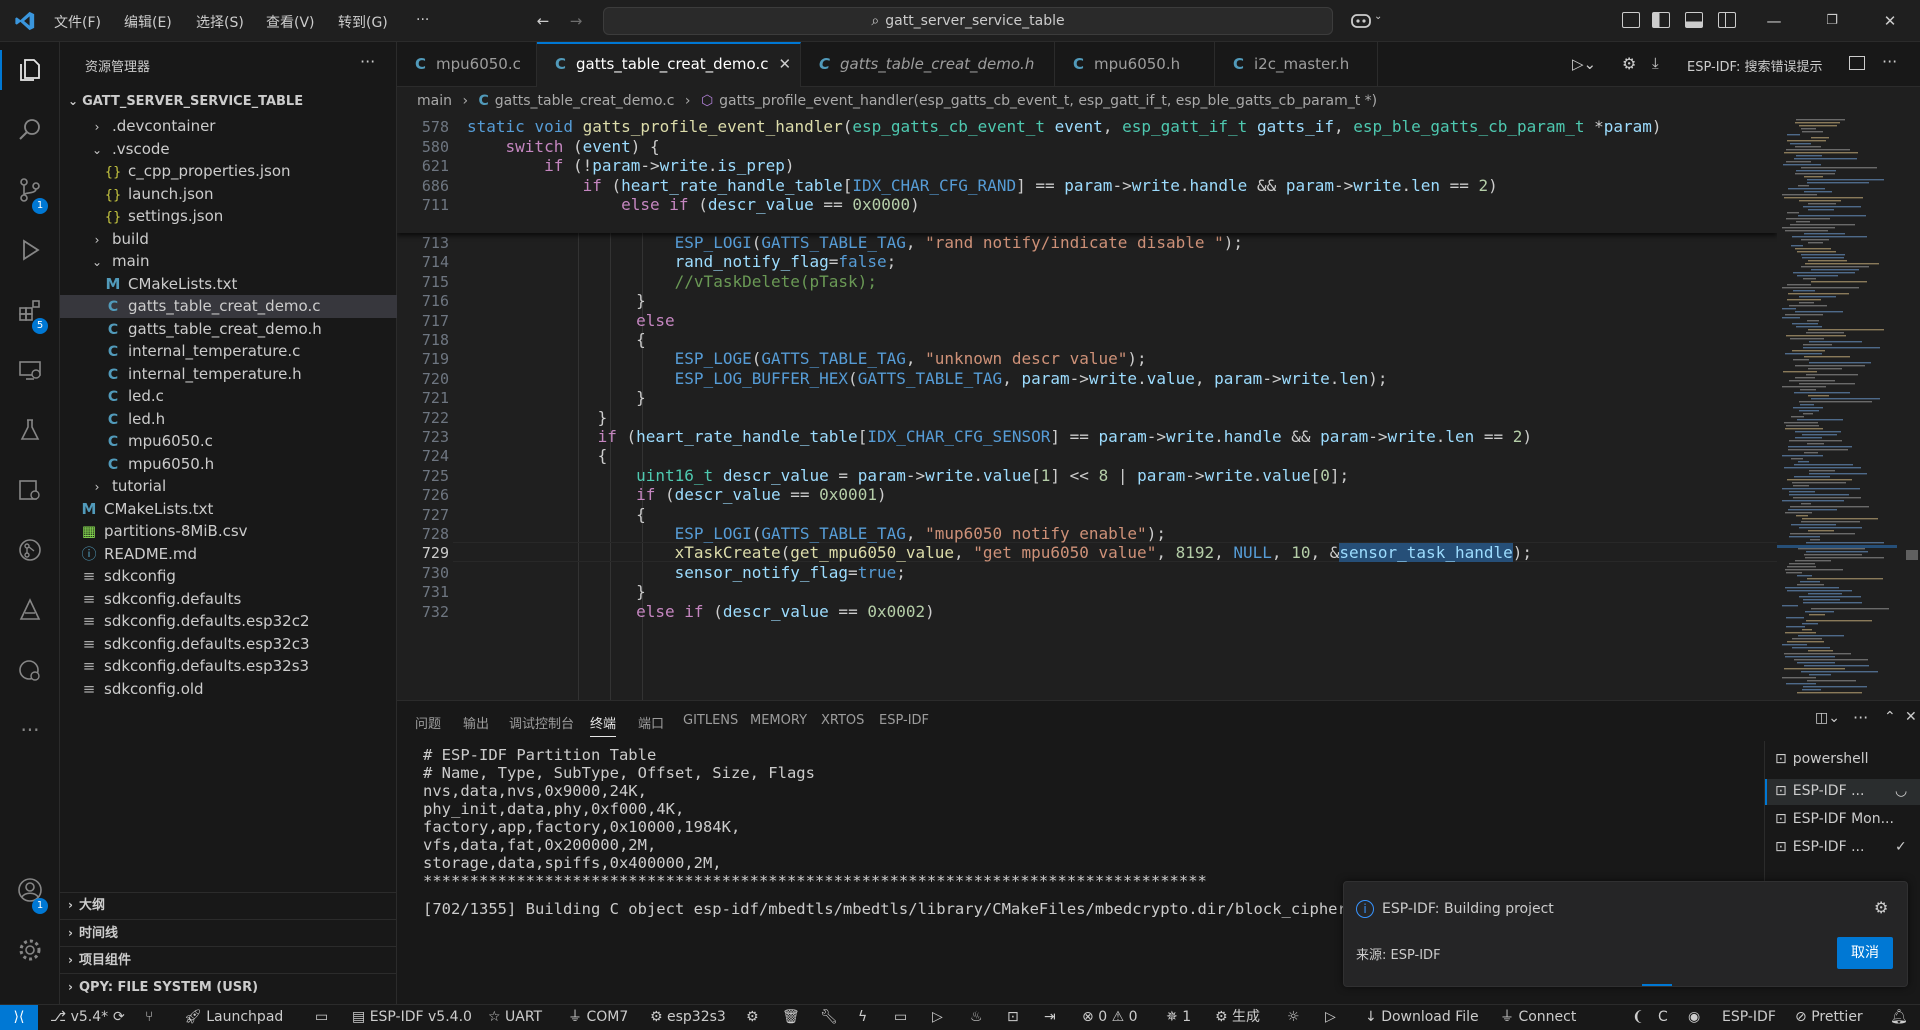 This screenshot has width=1920, height=1030. What do you see at coordinates (976, 1017) in the screenshot?
I see `build-flash-monitor-flame-icon: ♨` at bounding box center [976, 1017].